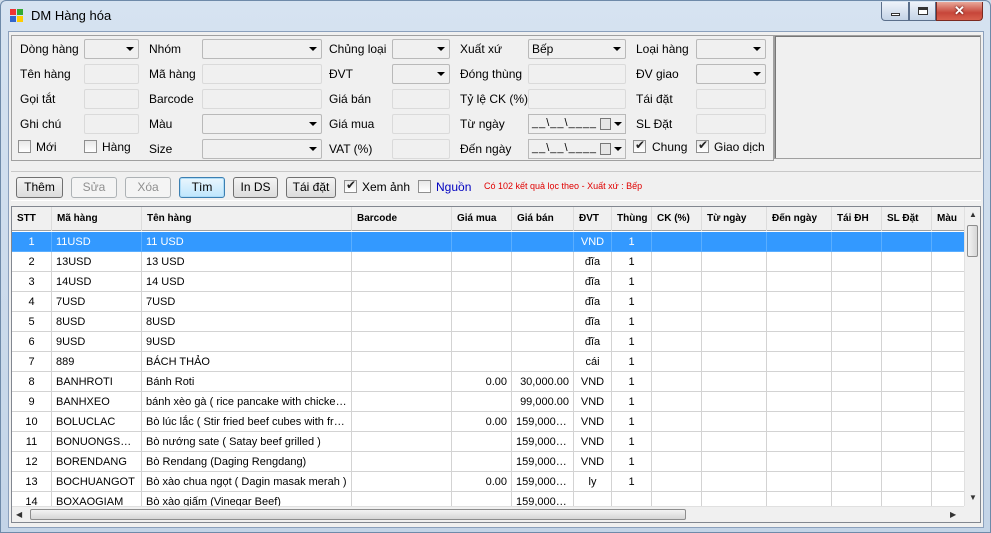 This screenshot has width=991, height=533. What do you see at coordinates (202, 187) in the screenshot?
I see `tim-button: Tìm` at bounding box center [202, 187].